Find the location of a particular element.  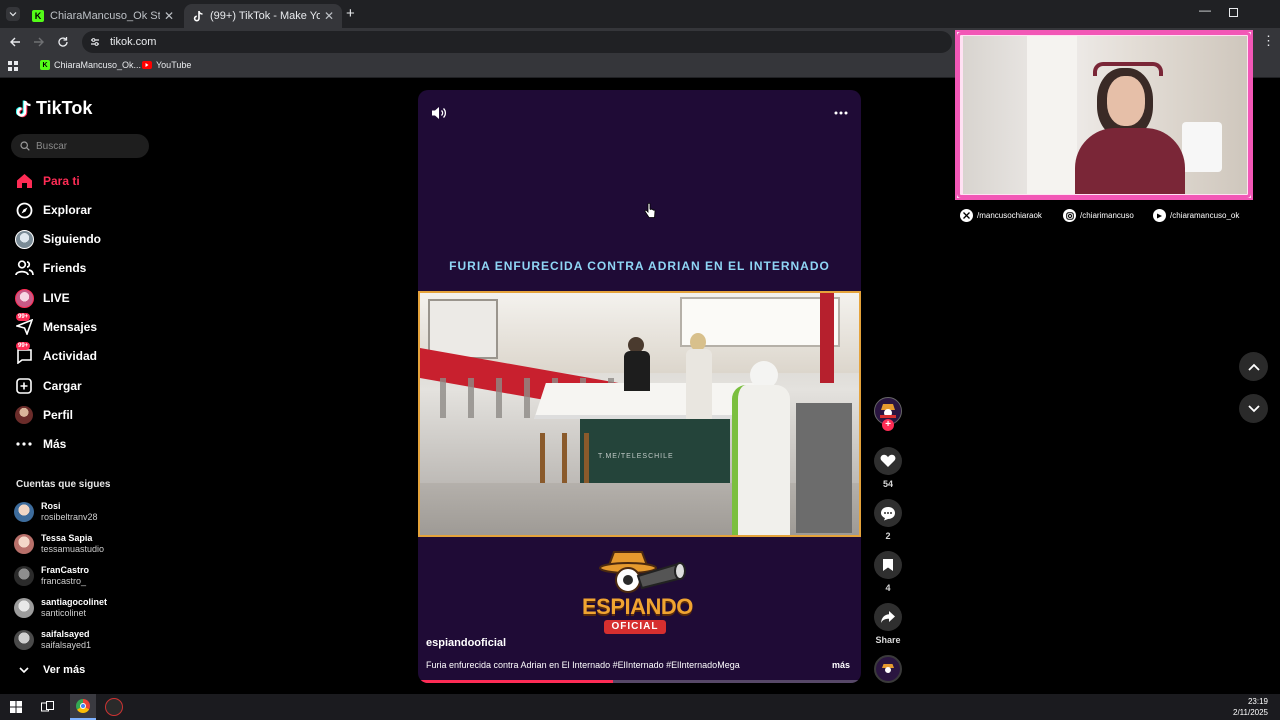

account-name: santiagocolinet is located at coordinates (74, 602).